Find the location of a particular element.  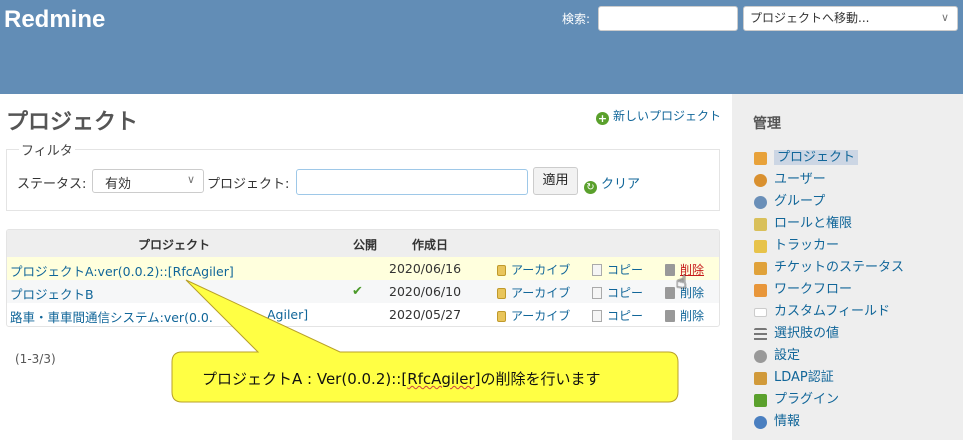

sidebar-item-label: 情報 is located at coordinates (787, 421).